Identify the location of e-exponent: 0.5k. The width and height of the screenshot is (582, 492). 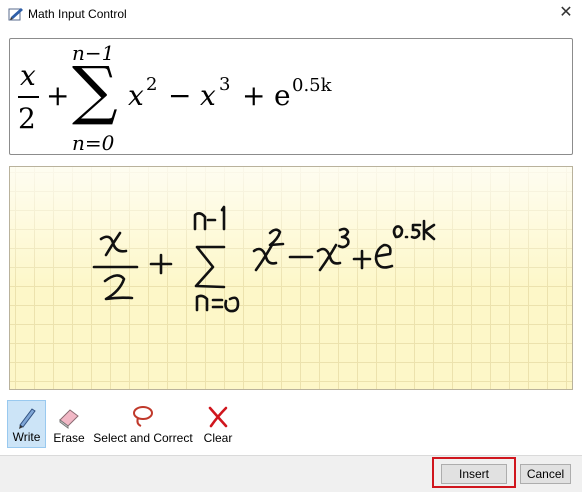
(312, 85).